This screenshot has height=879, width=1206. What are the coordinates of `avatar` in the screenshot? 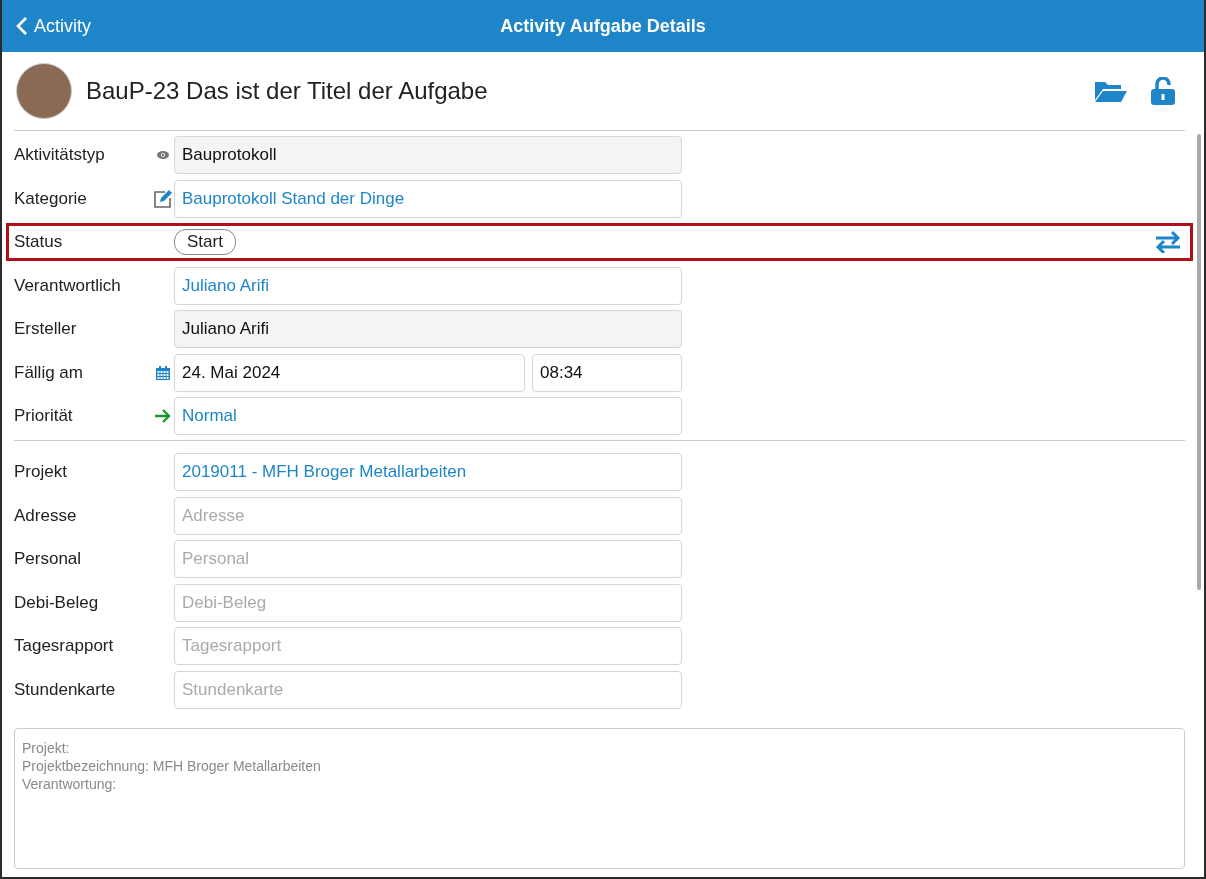 It's located at (44, 91).